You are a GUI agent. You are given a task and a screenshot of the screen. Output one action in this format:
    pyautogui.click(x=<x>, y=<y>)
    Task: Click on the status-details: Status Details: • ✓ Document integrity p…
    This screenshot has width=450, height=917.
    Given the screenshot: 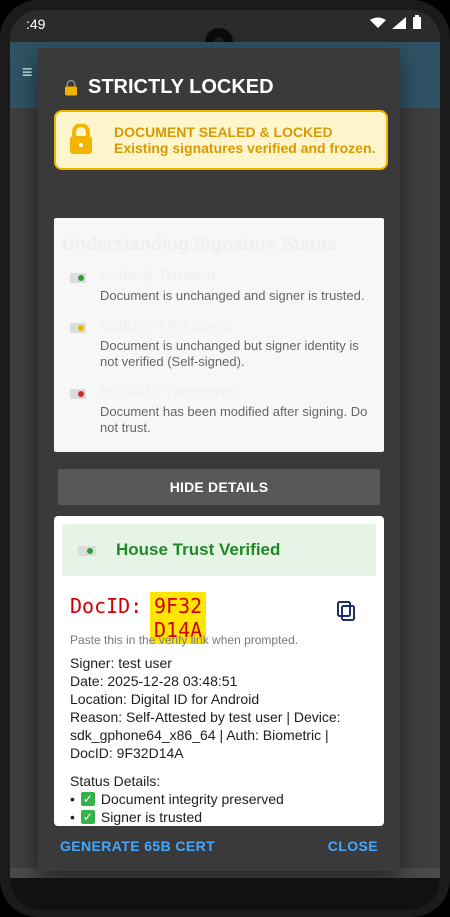 What is the action you would take?
    pyautogui.click(x=177, y=799)
    